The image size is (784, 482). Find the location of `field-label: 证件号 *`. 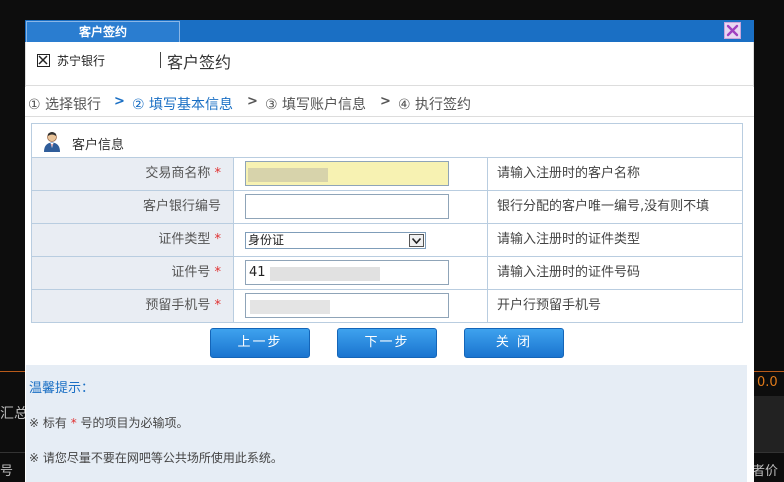

field-label: 证件号 * is located at coordinates (133, 273).